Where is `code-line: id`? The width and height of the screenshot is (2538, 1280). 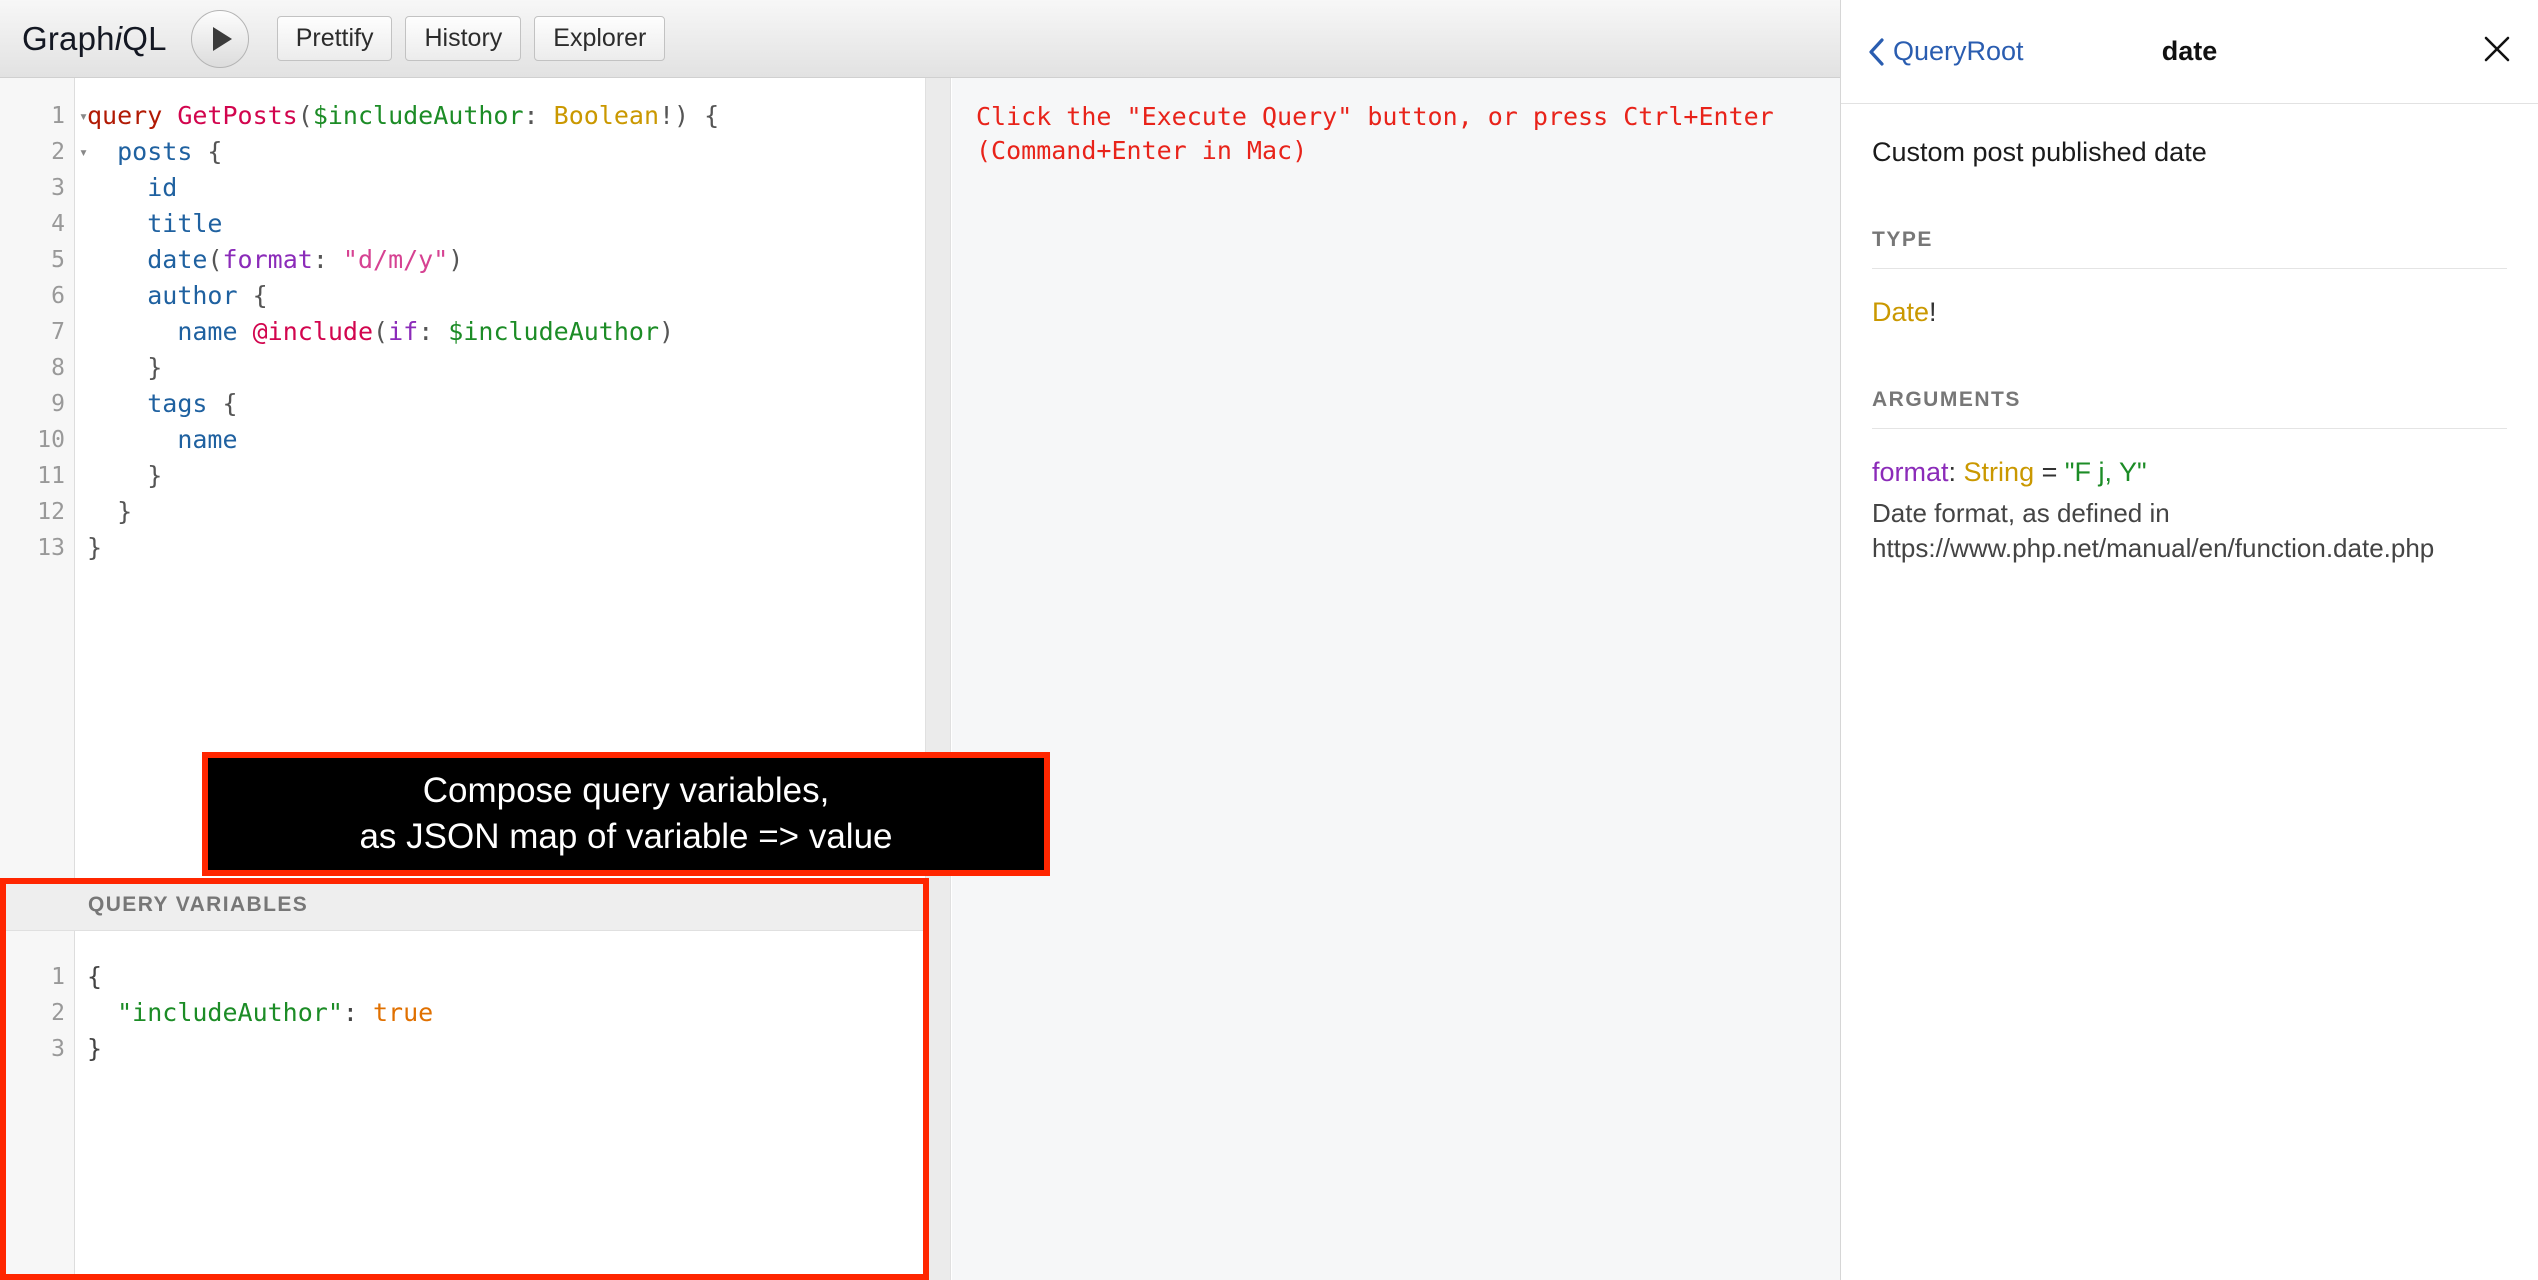
code-line: id is located at coordinates (506, 188).